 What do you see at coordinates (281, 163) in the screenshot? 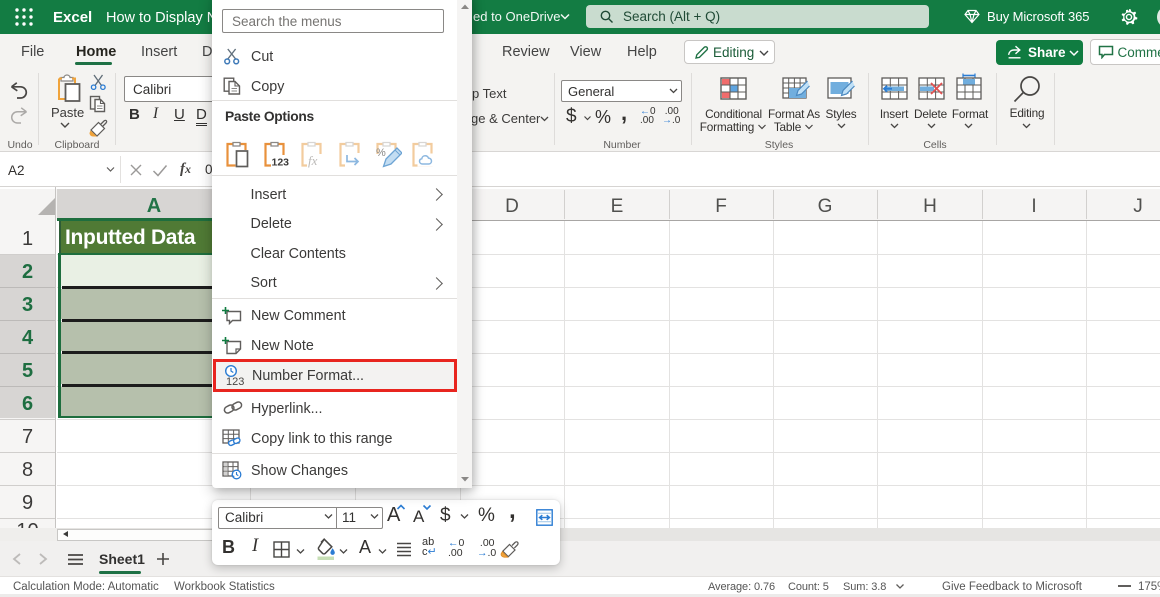
I see `svg-text: 123` at bounding box center [281, 163].